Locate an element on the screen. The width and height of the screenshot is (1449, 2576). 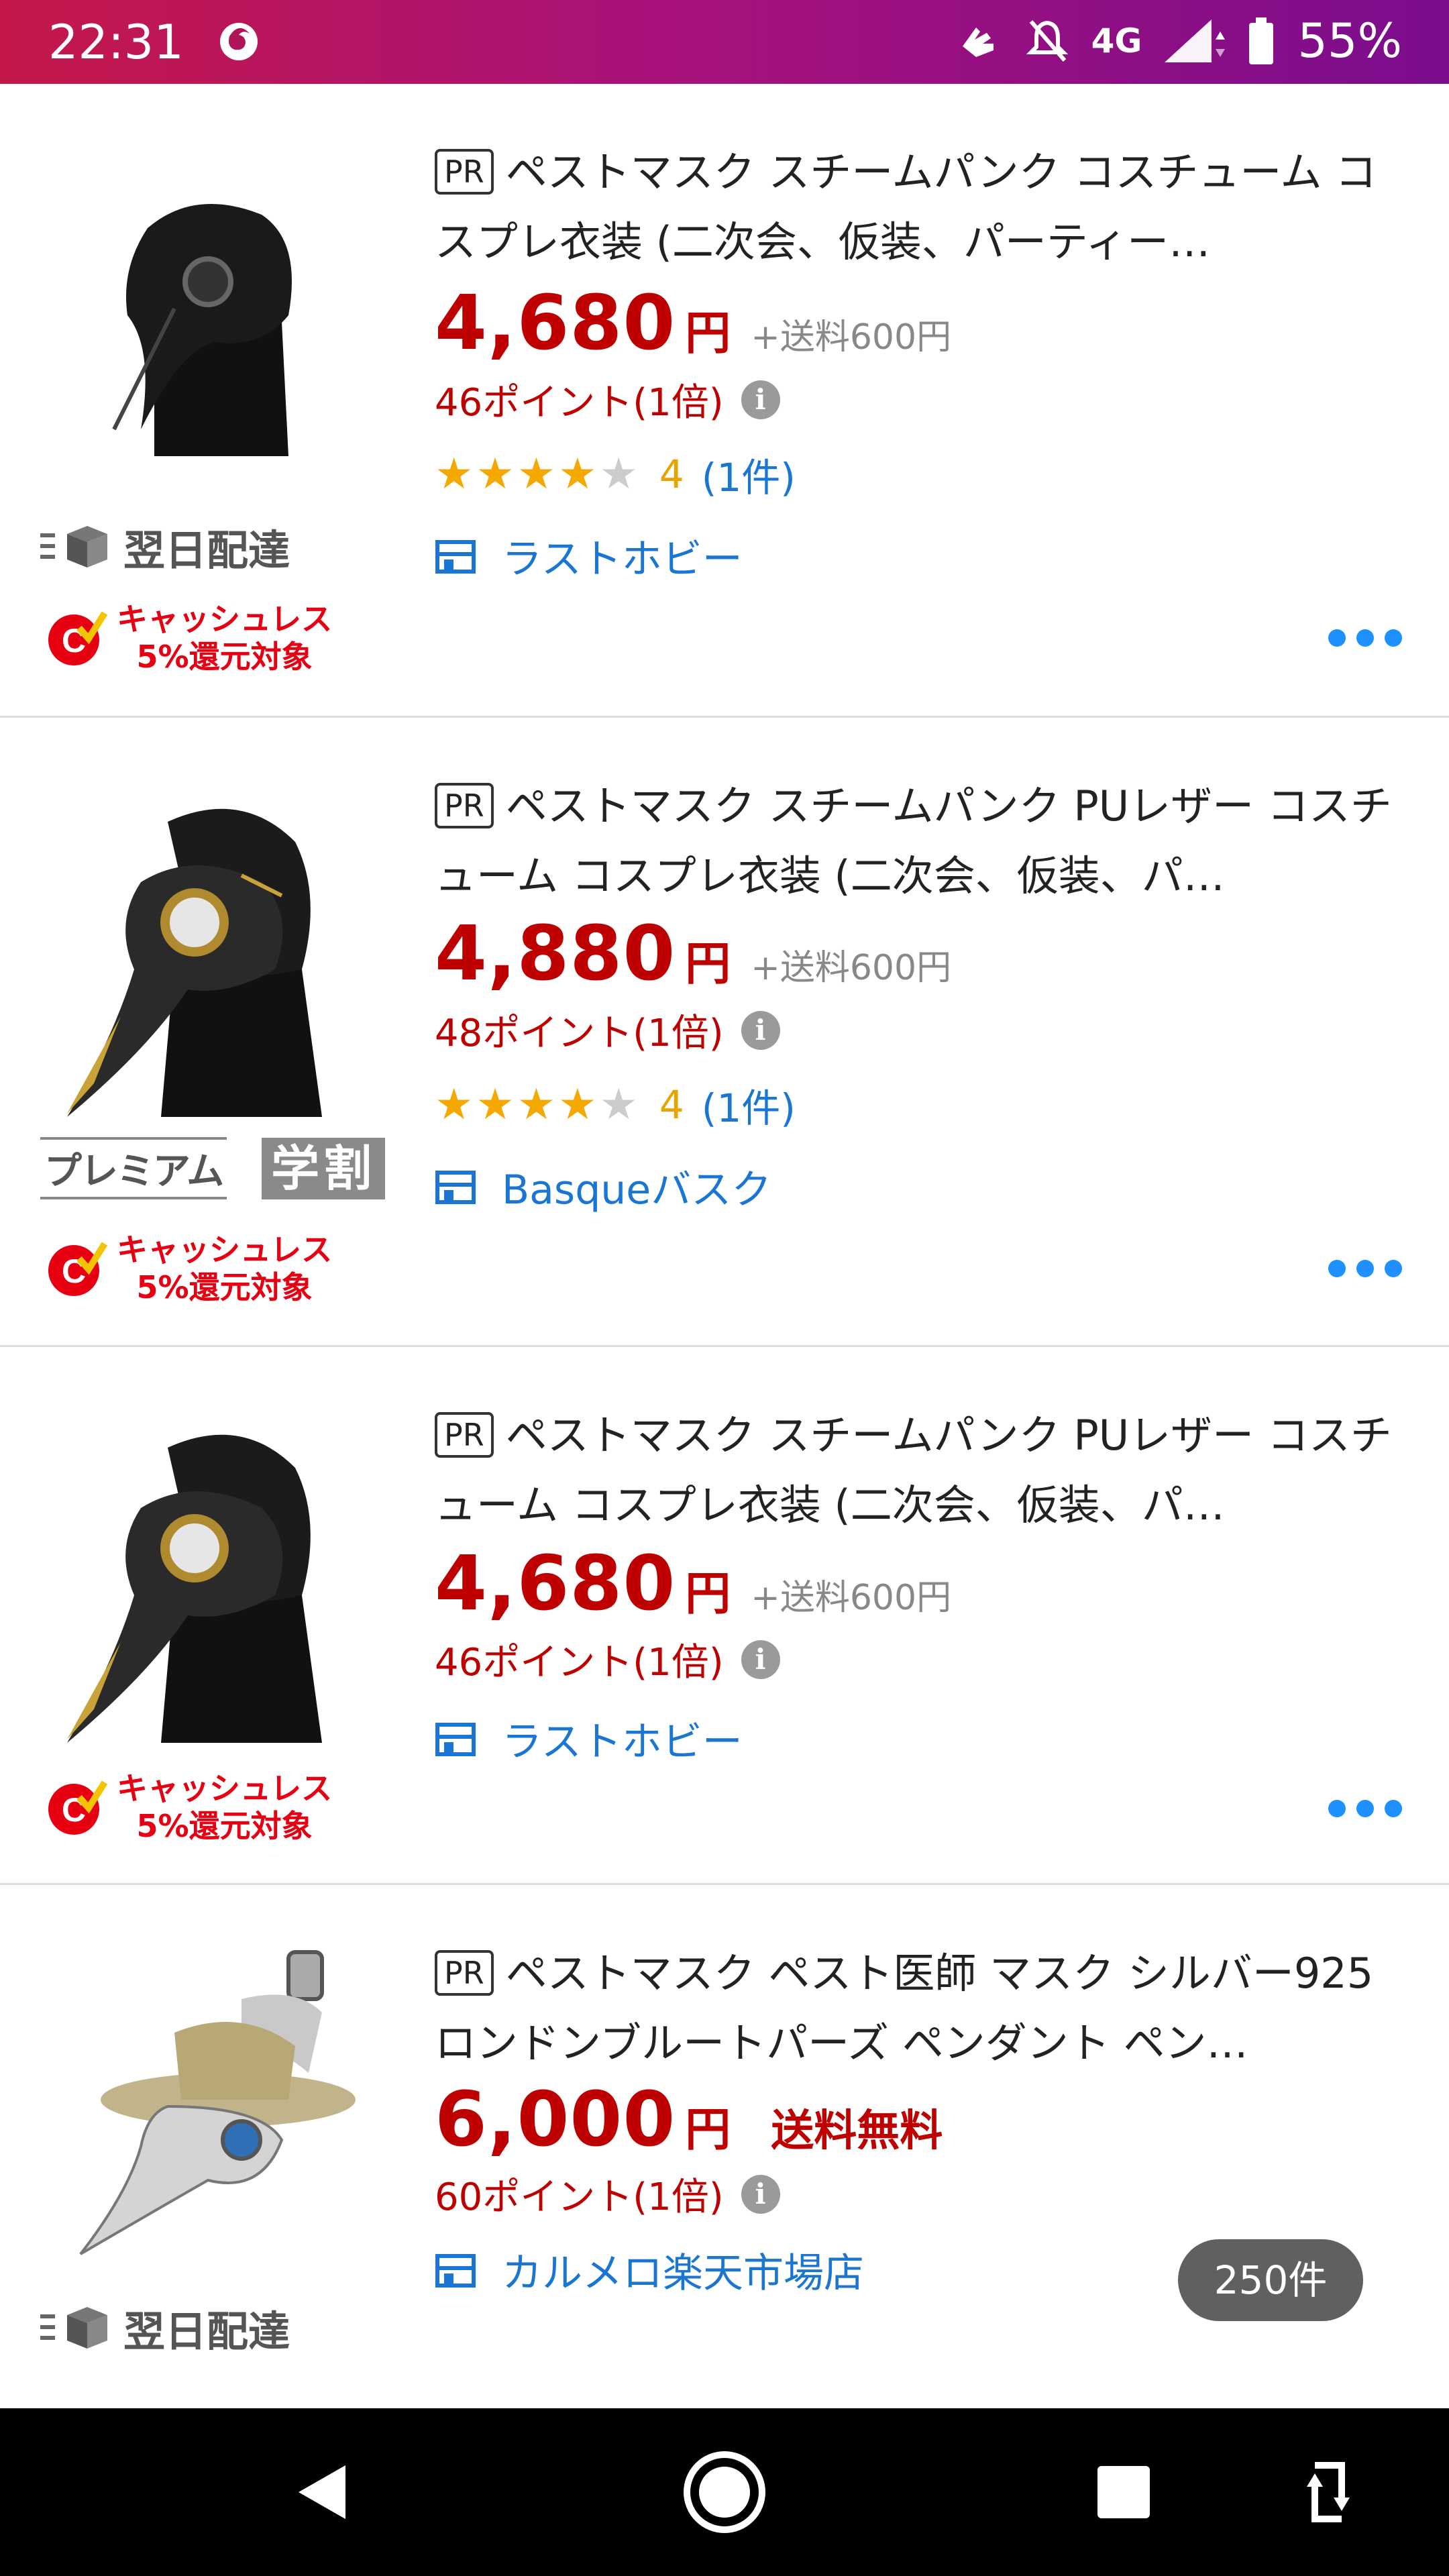
firefox-notification-icon is located at coordinates (239, 41).